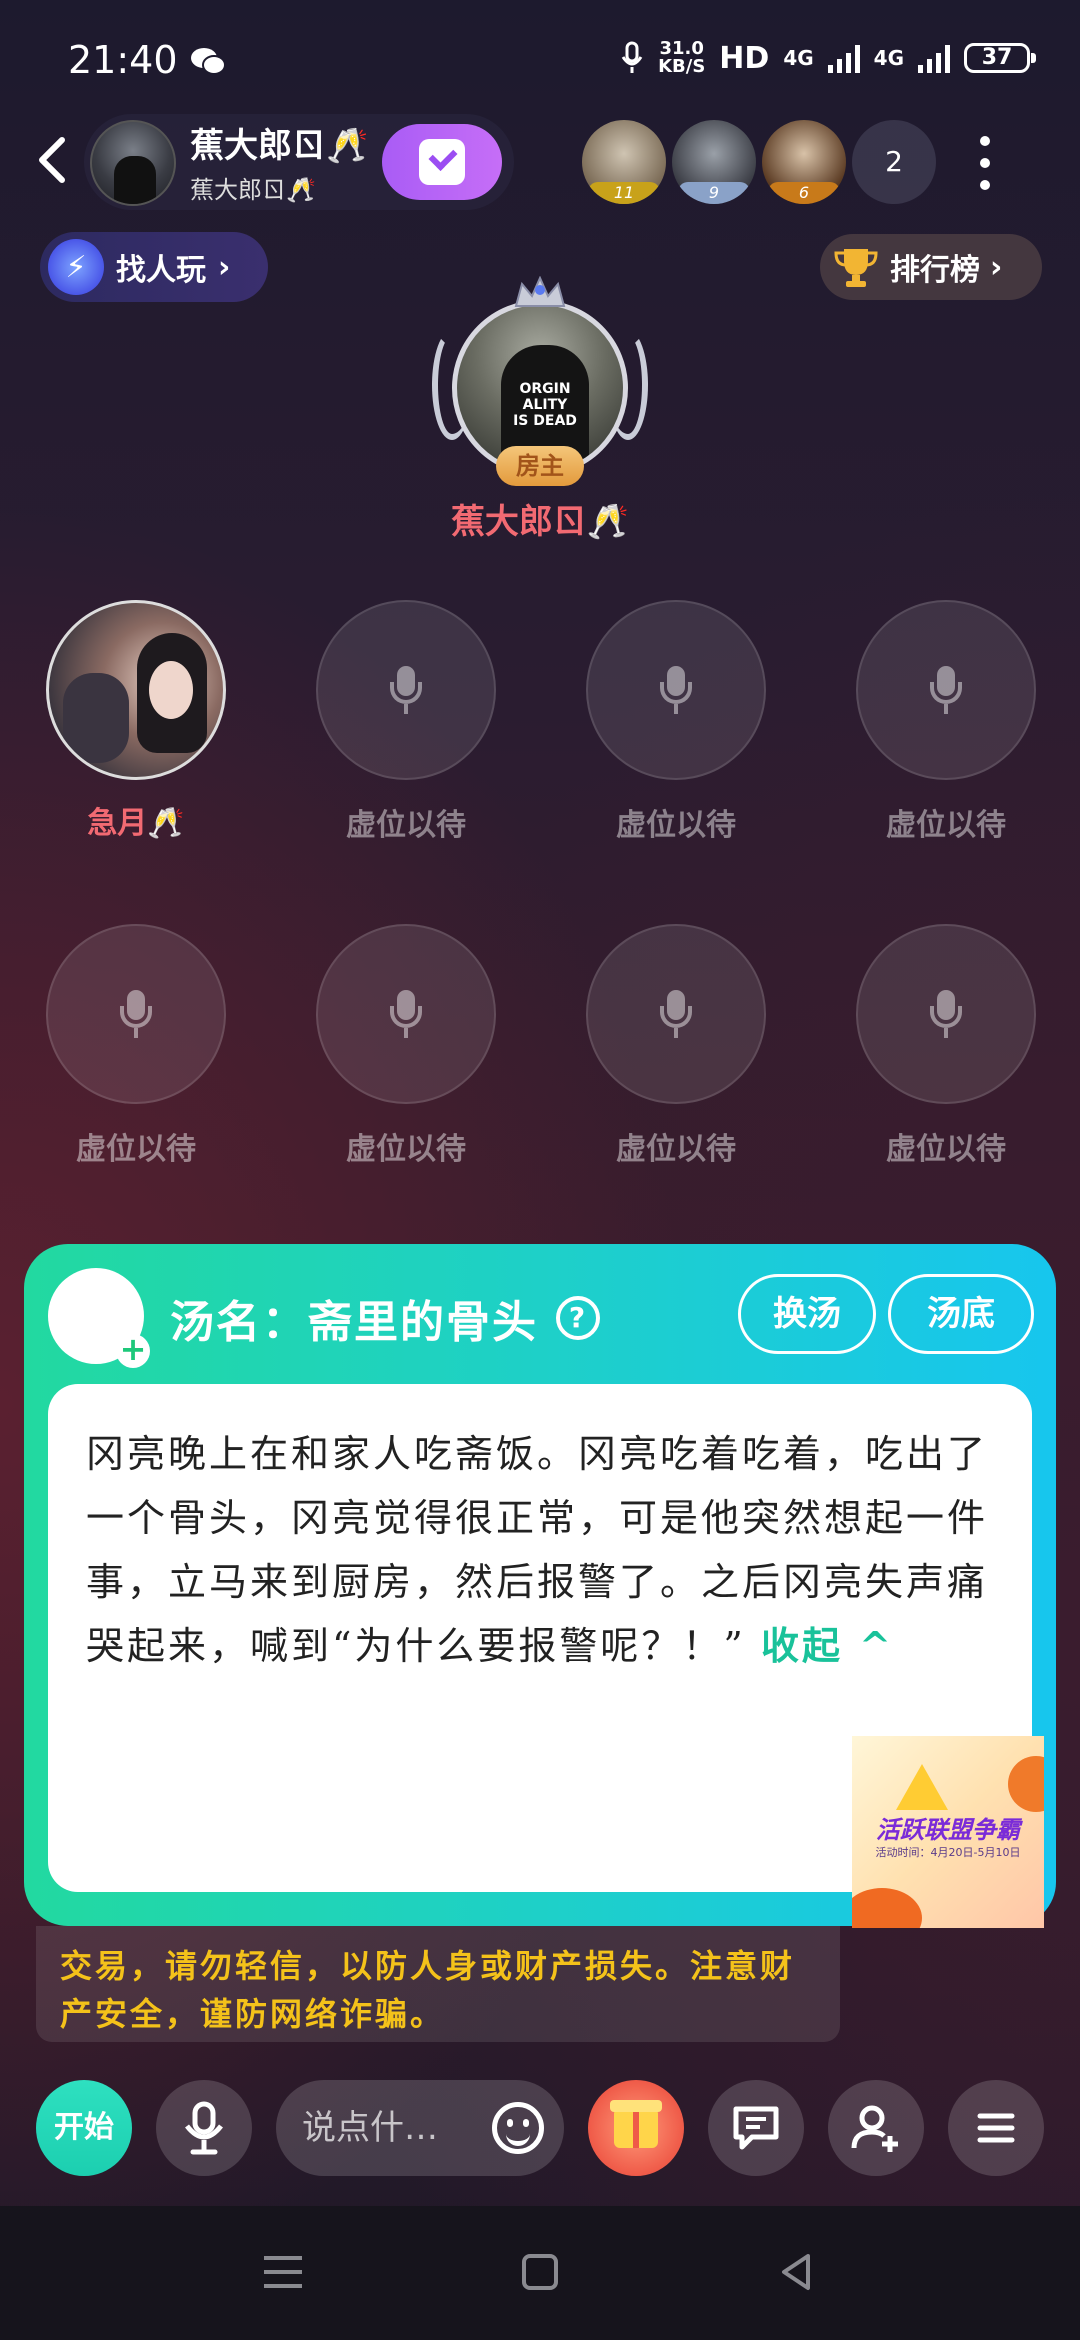 The image size is (1080, 2340). I want to click on lightning-icon: ⚡, so click(76, 267).